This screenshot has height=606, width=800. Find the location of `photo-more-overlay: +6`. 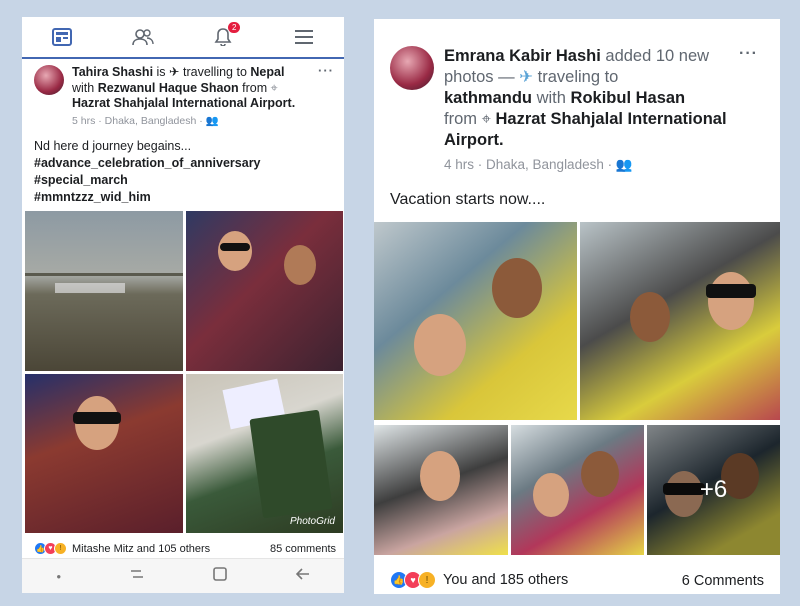

photo-more-overlay: +6 is located at coordinates (713, 490).